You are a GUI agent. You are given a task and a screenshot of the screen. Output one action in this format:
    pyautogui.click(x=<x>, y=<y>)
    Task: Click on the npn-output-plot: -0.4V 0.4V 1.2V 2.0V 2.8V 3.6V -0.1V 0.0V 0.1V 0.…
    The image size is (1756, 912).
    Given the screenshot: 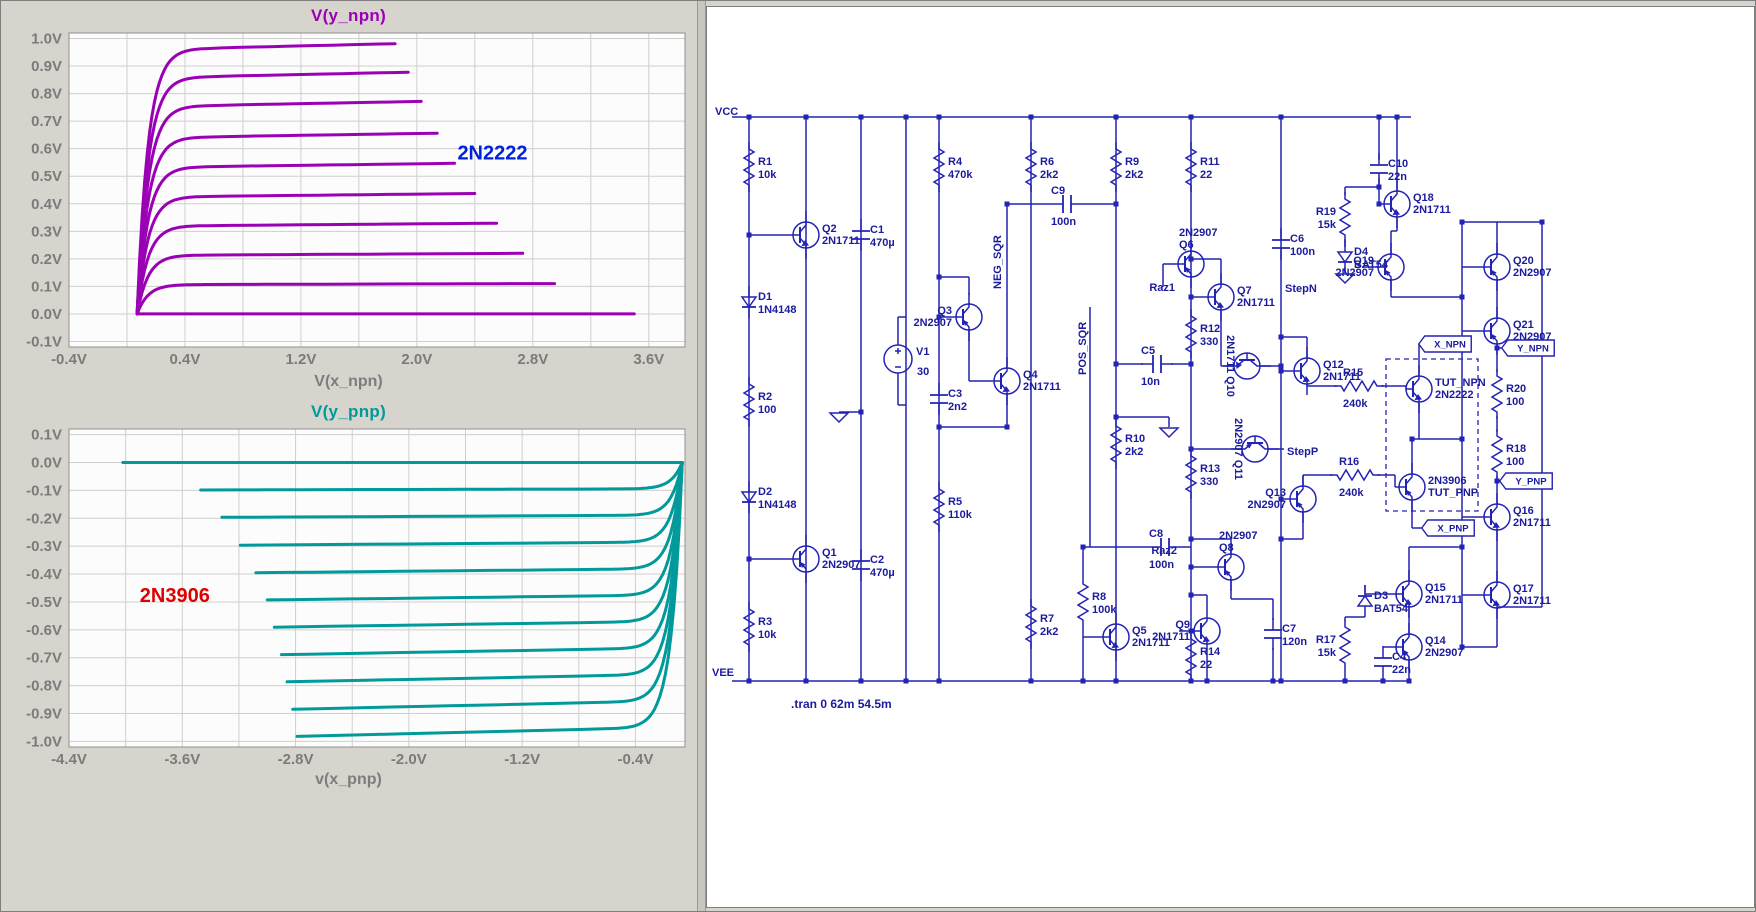 What is the action you would take?
    pyautogui.click(x=348, y=200)
    